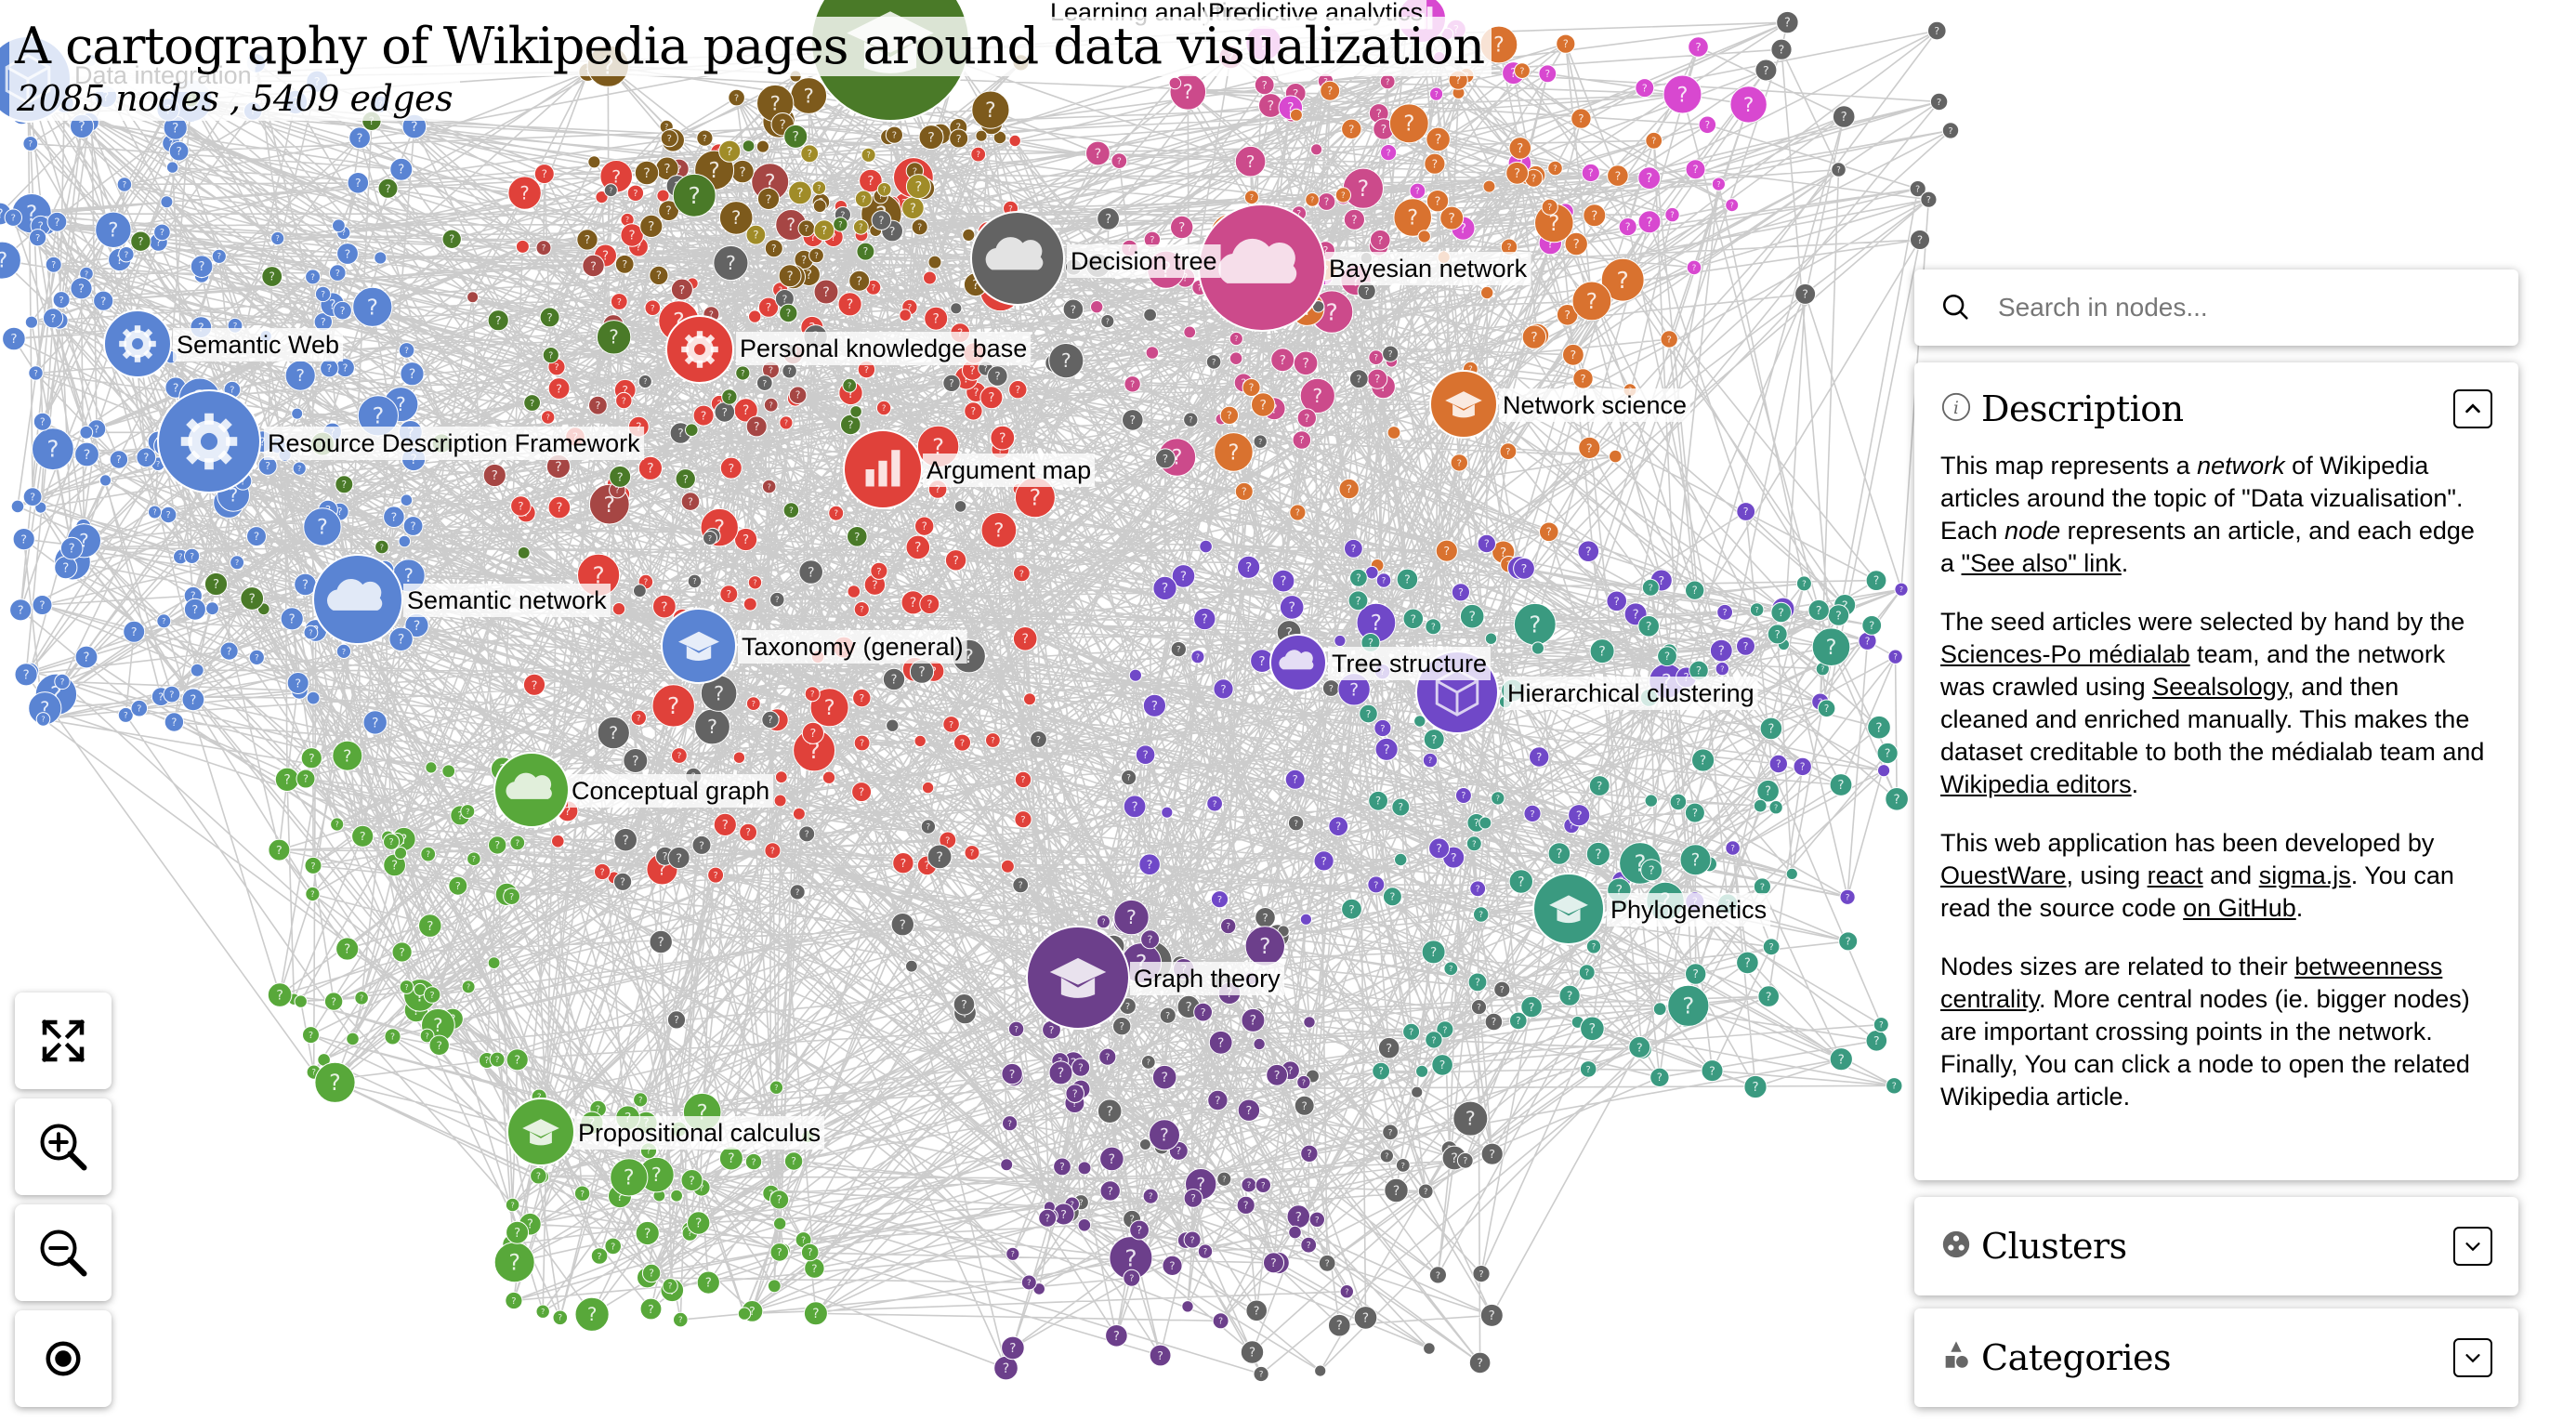  Describe the element at coordinates (2472, 1246) in the screenshot. I see `clusters-expand-button` at that location.